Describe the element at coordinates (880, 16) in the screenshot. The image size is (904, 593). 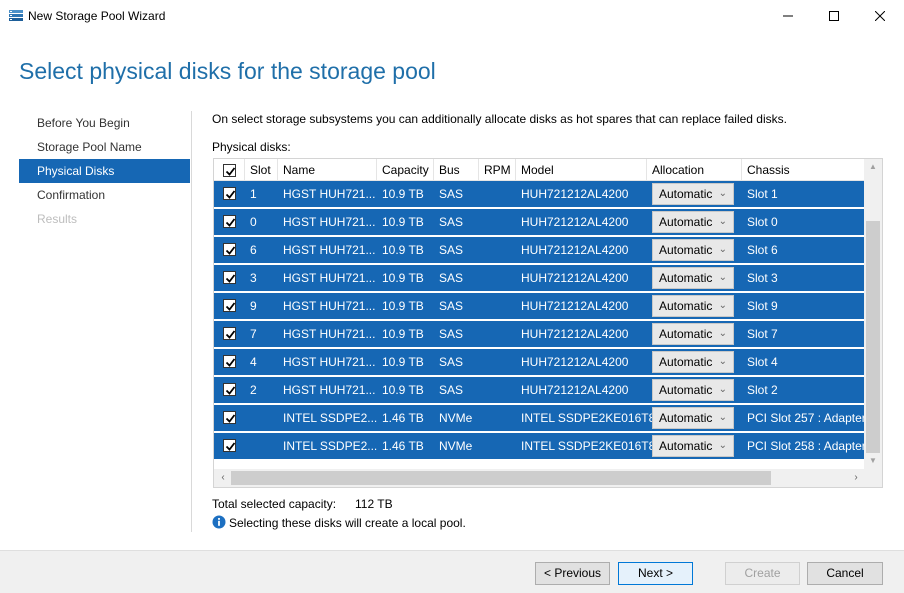
I see `close-button` at that location.